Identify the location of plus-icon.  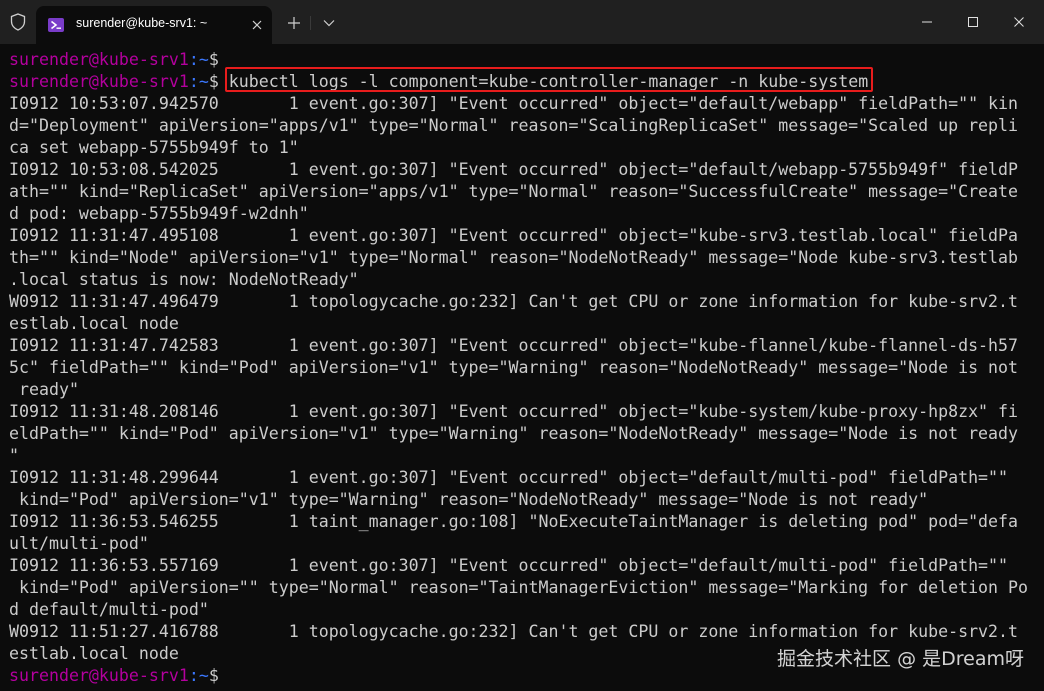
(294, 23).